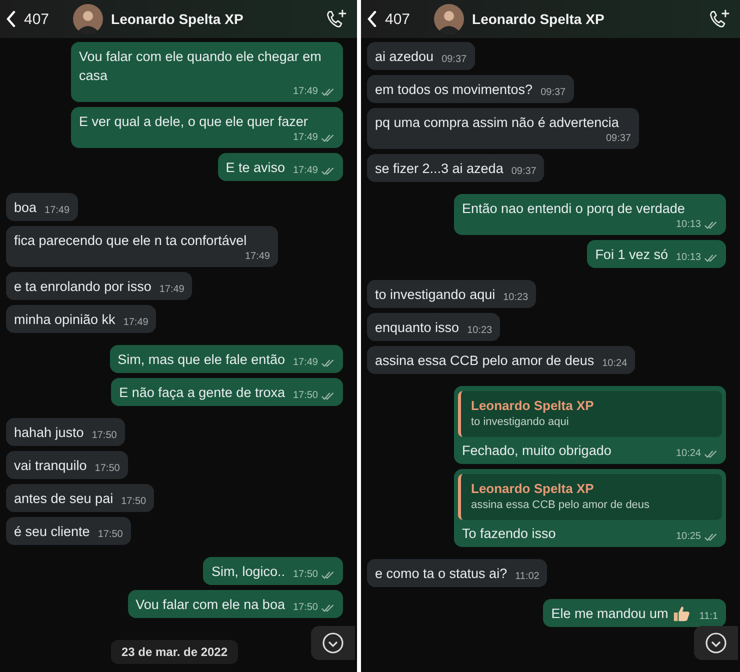  I want to click on message-time: 11:1, so click(708, 617).